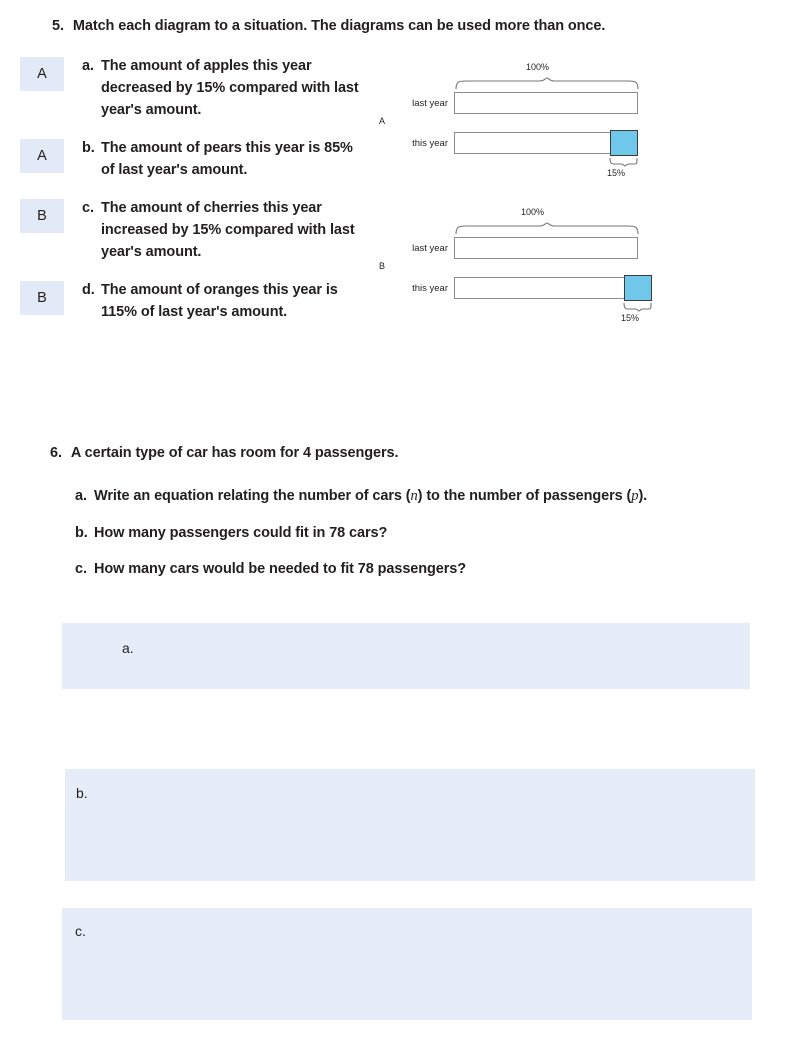  Describe the element at coordinates (406, 656) in the screenshot. I see `answer-box-a: a.` at that location.